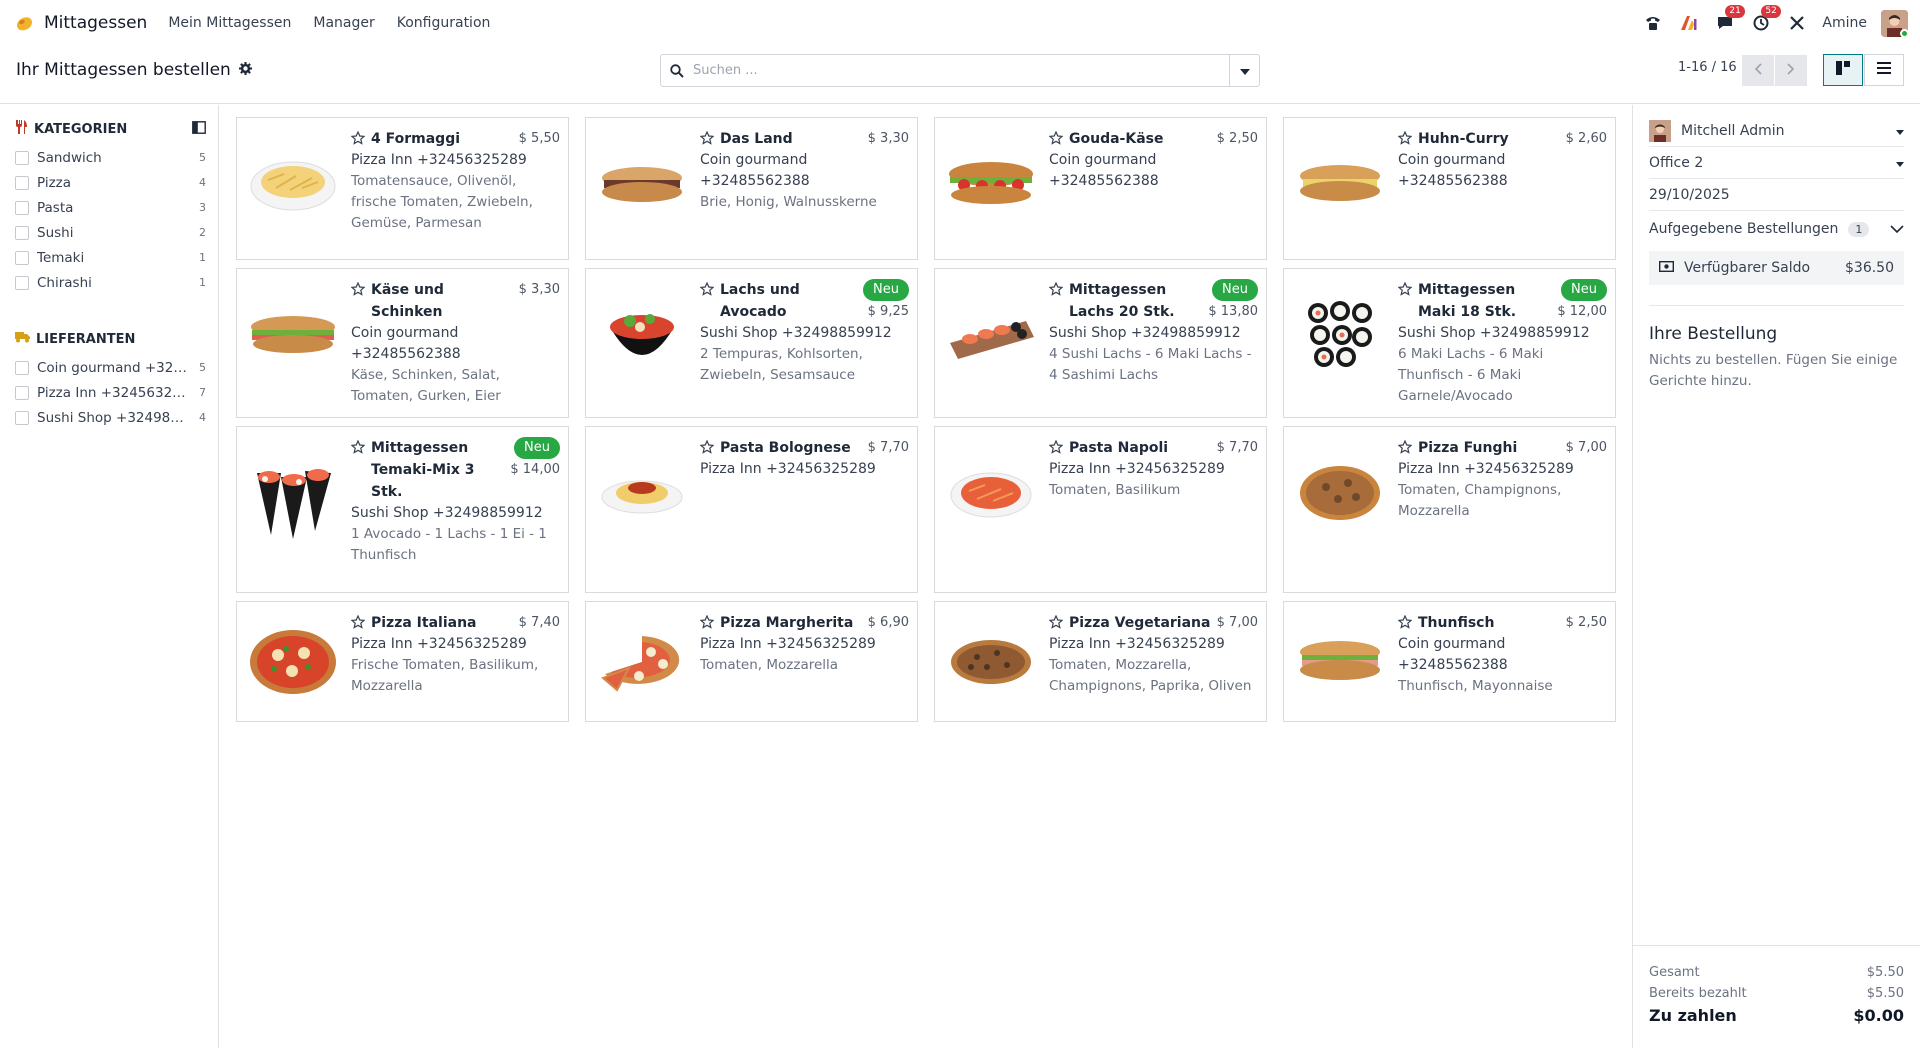  Describe the element at coordinates (134, 70) in the screenshot. I see `page-title: Ihr Mittagessen bestellen` at that location.